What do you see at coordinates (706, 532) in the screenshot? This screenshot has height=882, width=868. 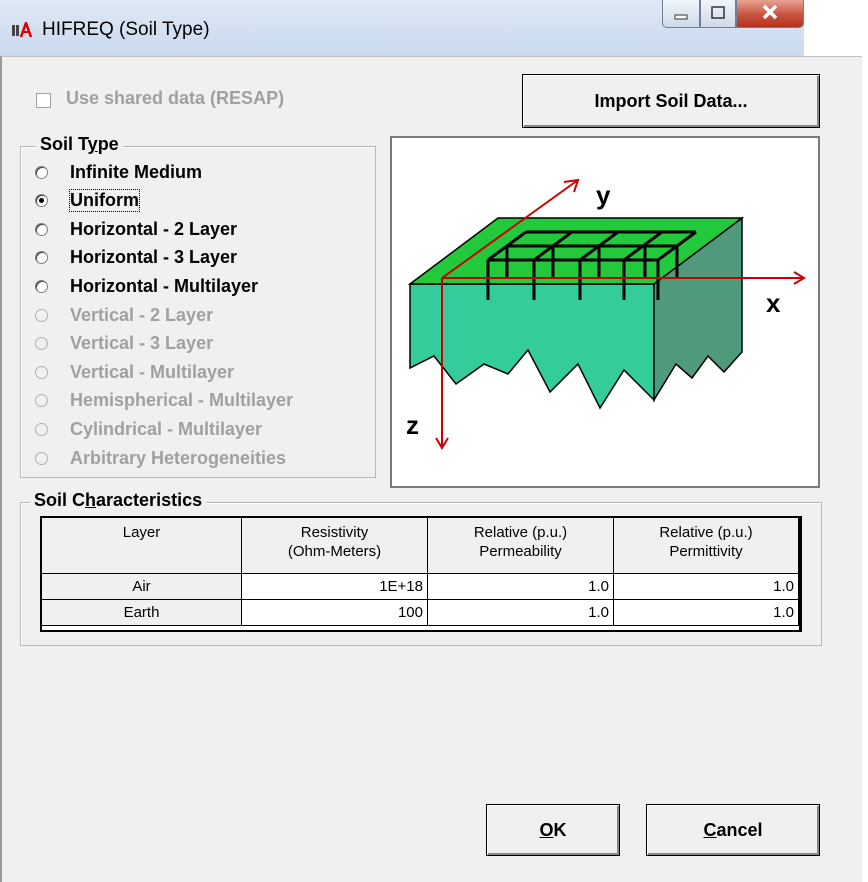 I see `header-permittivity-line1: Relative (p.u.)` at bounding box center [706, 532].